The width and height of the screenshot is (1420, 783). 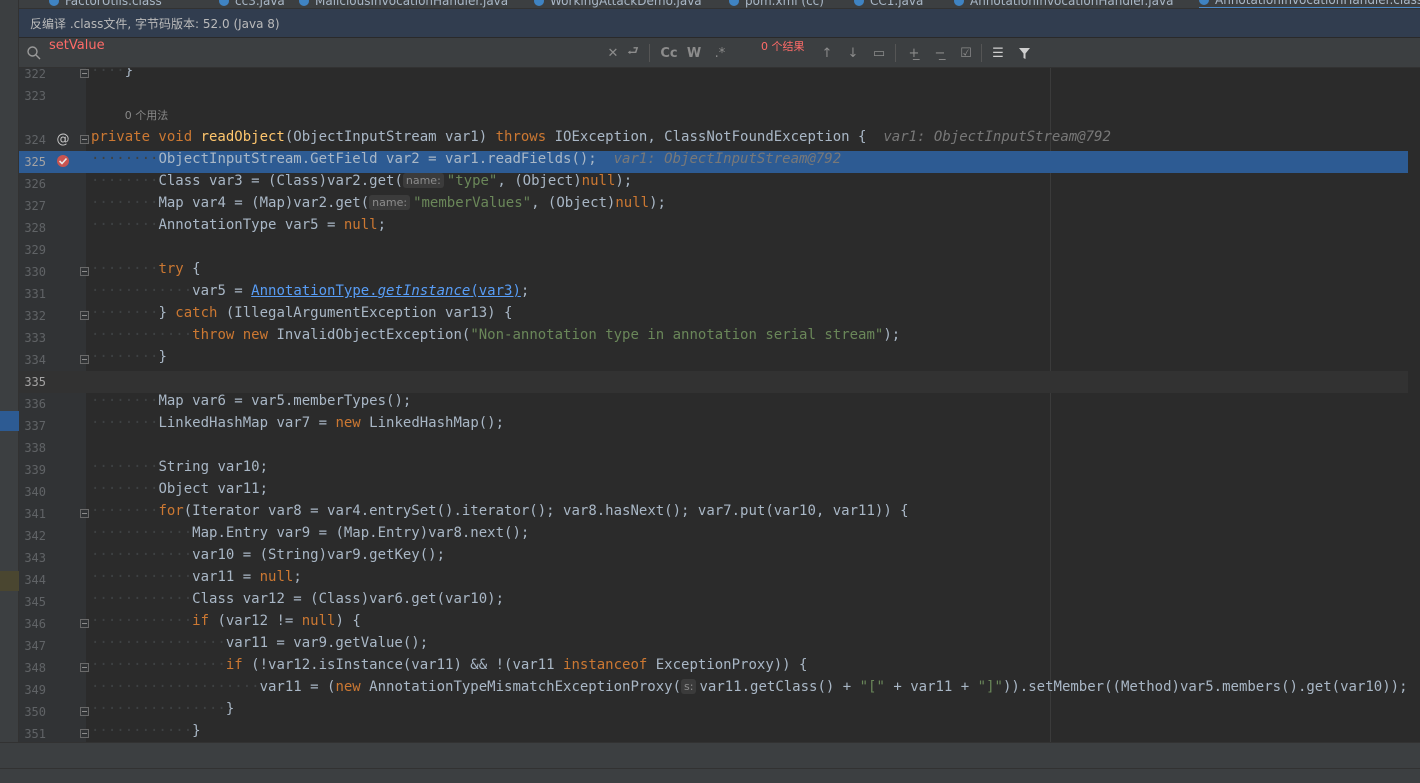 I want to click on line-number: 331, so click(x=32, y=294).